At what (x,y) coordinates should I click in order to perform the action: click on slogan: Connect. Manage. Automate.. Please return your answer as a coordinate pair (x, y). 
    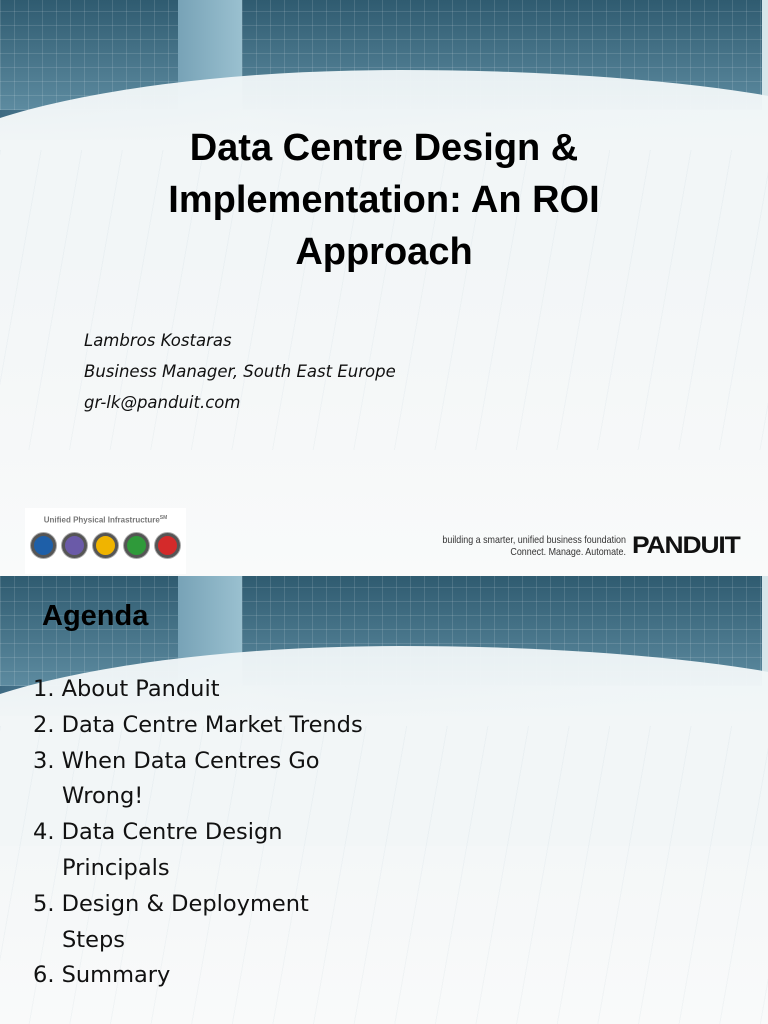
    Looking at the image, I should click on (568, 552).